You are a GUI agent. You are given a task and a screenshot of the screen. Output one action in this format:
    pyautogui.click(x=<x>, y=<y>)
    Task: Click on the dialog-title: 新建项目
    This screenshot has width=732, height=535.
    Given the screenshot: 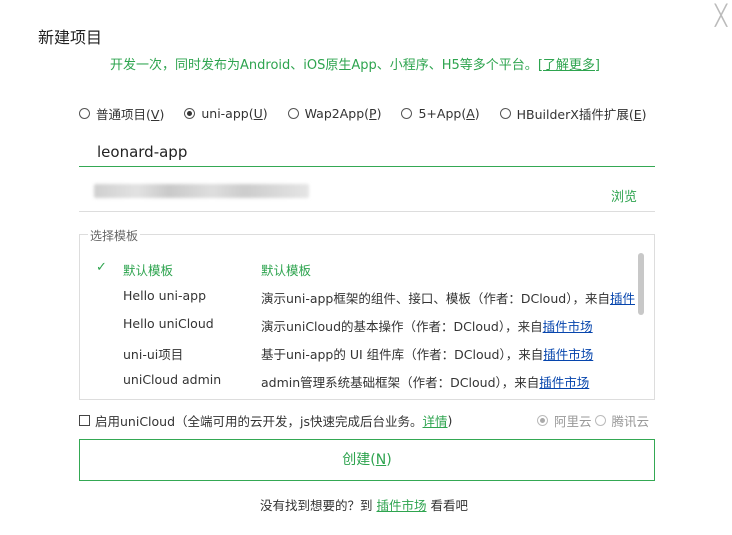 What is the action you would take?
    pyautogui.click(x=70, y=37)
    